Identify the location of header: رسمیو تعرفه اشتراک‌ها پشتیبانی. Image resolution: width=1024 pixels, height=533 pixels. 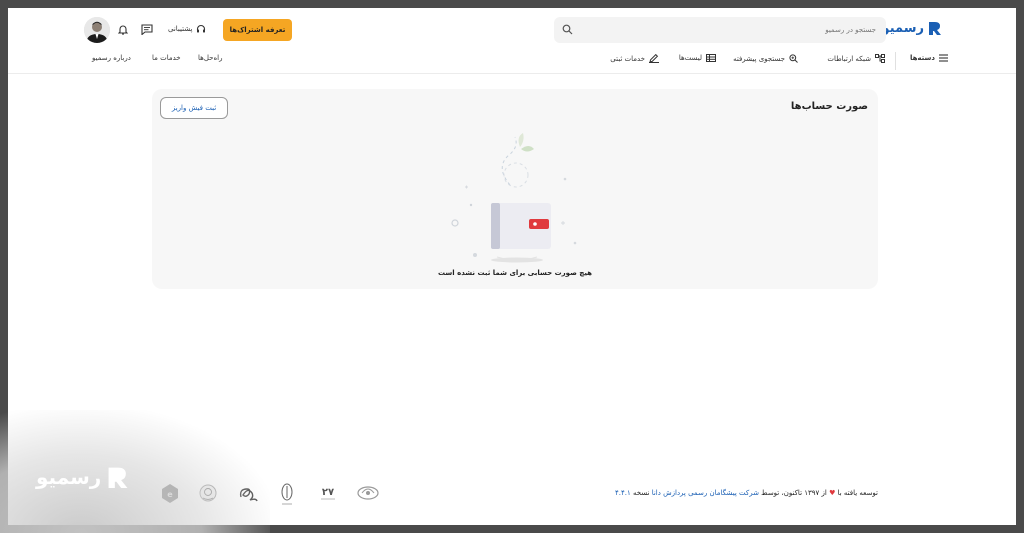
(512, 41).